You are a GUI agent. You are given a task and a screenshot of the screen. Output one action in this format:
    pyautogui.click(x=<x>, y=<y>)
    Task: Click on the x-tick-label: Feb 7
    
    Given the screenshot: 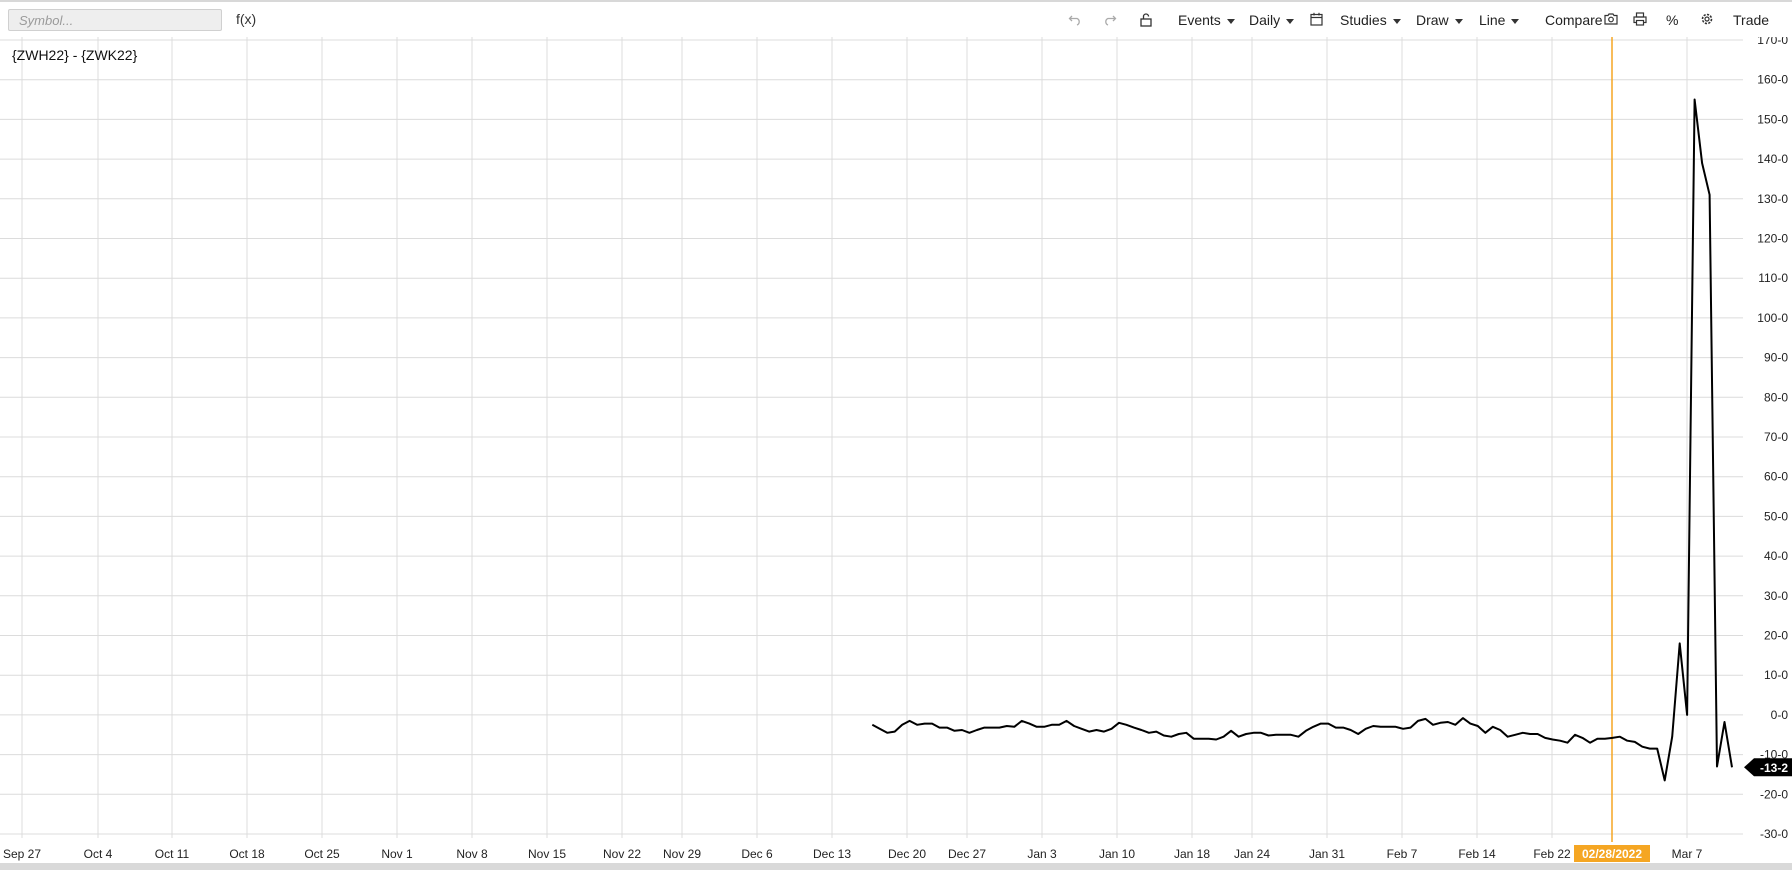 What is the action you would take?
    pyautogui.click(x=1402, y=854)
    